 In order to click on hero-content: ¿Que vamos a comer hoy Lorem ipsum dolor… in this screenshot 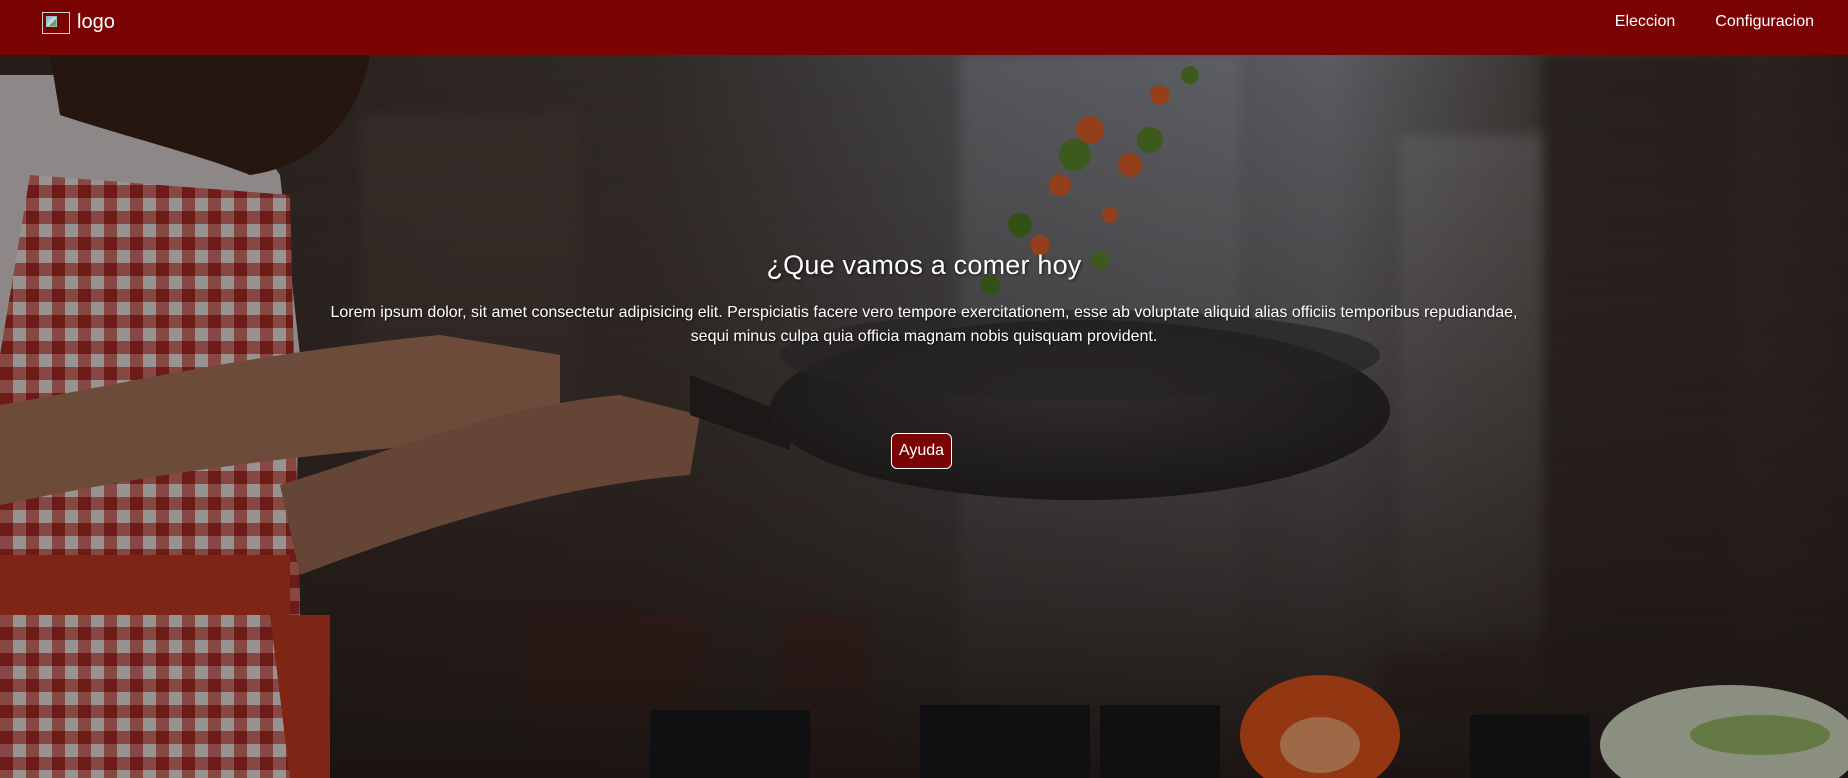, I will do `click(924, 299)`.